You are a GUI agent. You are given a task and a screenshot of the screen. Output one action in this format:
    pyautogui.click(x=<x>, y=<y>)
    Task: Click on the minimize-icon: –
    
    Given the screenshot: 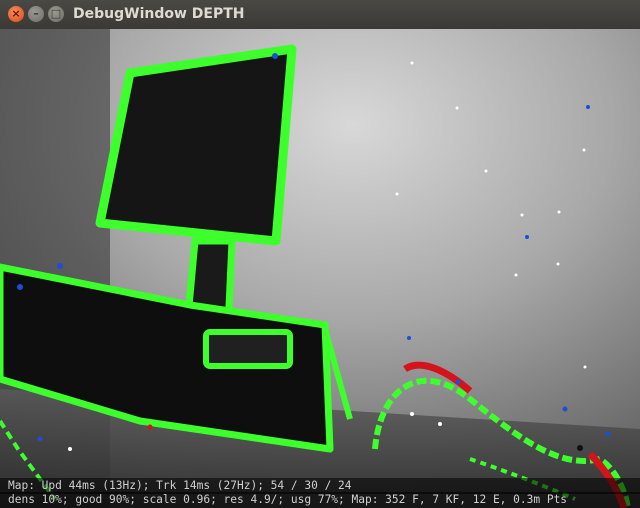 What is the action you would take?
    pyautogui.click(x=36, y=13)
    